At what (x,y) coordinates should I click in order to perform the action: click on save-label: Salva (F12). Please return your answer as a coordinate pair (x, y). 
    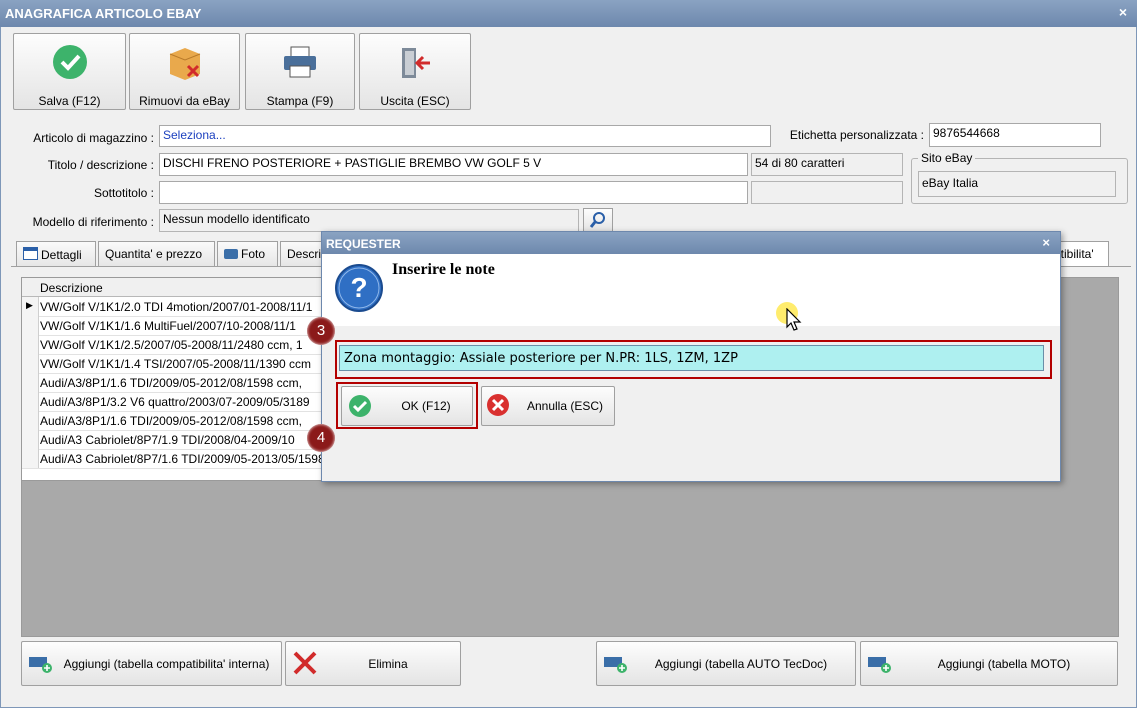
    Looking at the image, I should click on (69, 101).